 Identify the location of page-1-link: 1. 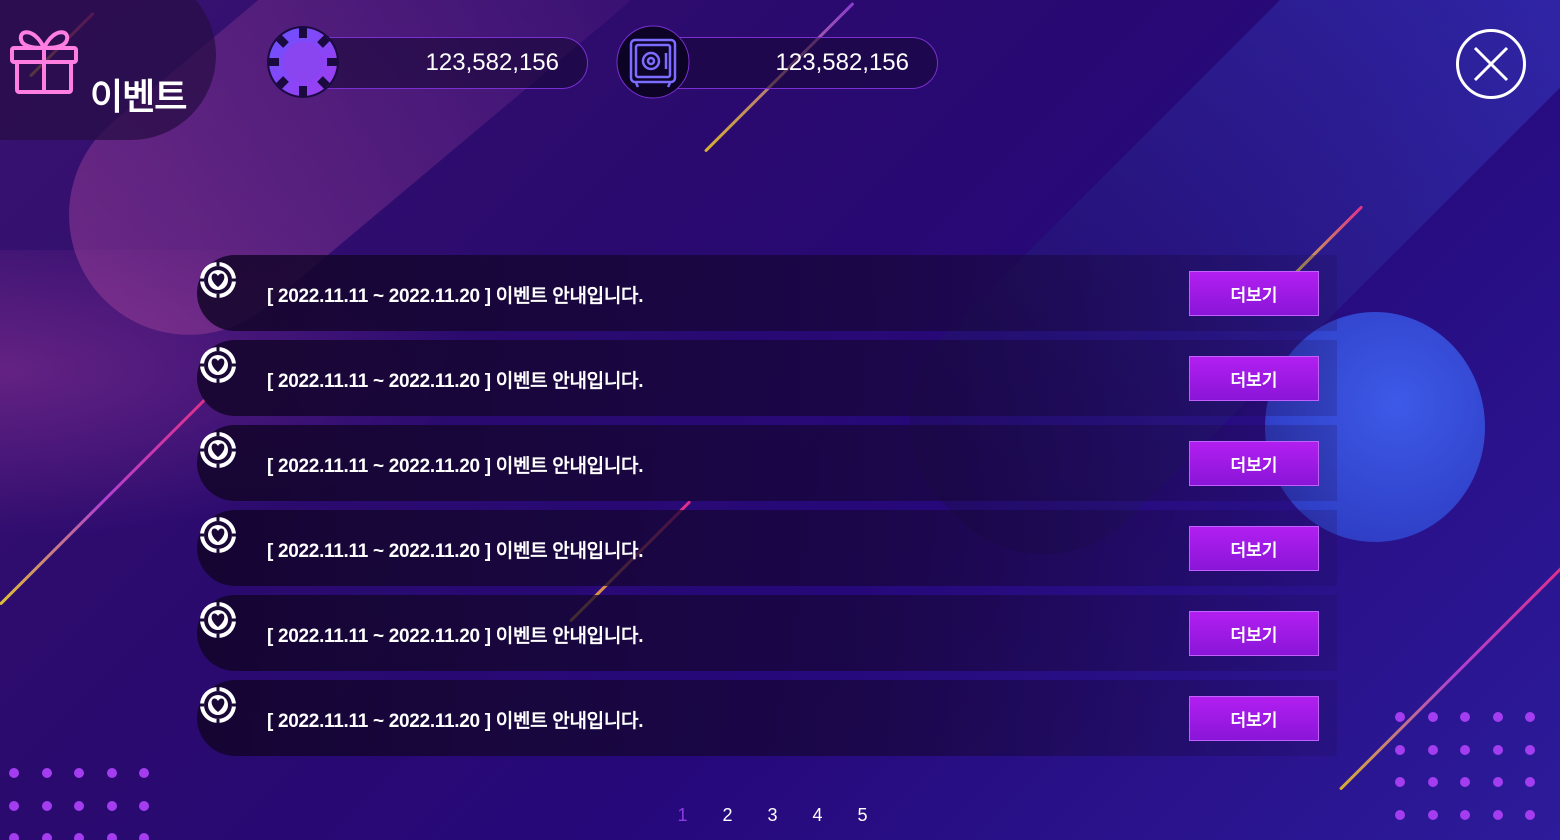
(682, 815).